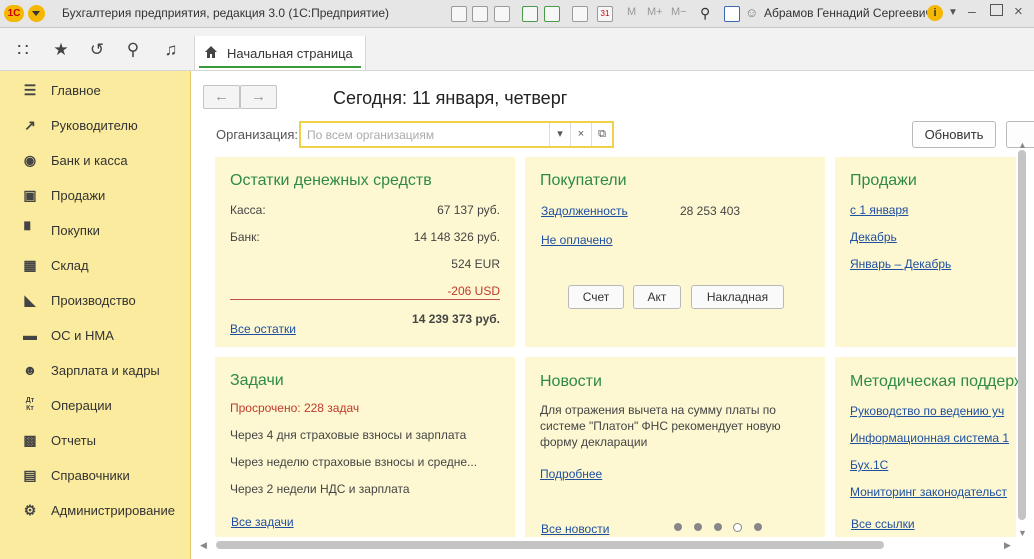 The height and width of the screenshot is (559, 1034). What do you see at coordinates (30, 300) in the screenshot?
I see `factory-icon: ◣` at bounding box center [30, 300].